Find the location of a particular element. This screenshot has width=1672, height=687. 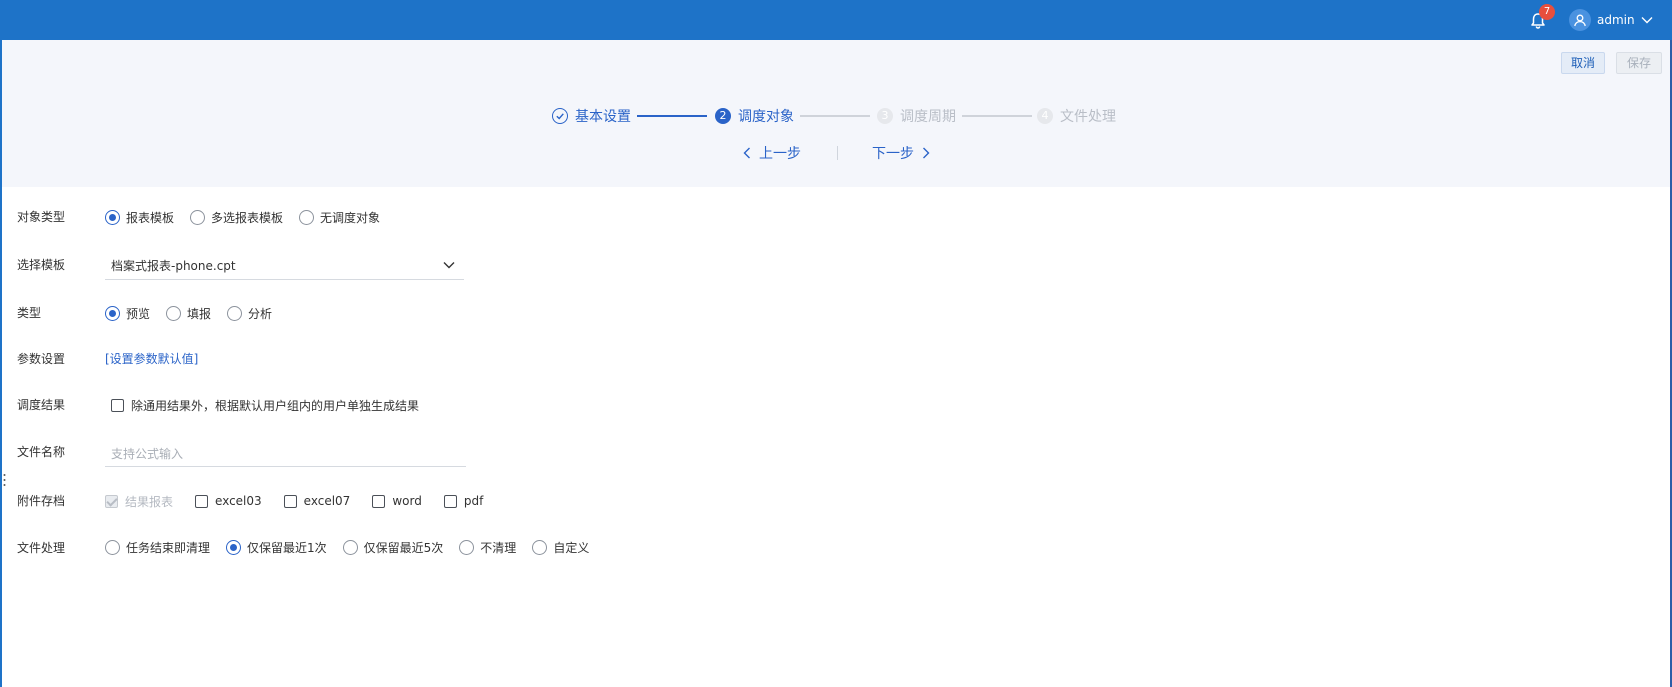

radio-fill: 填报 is located at coordinates (188, 313).